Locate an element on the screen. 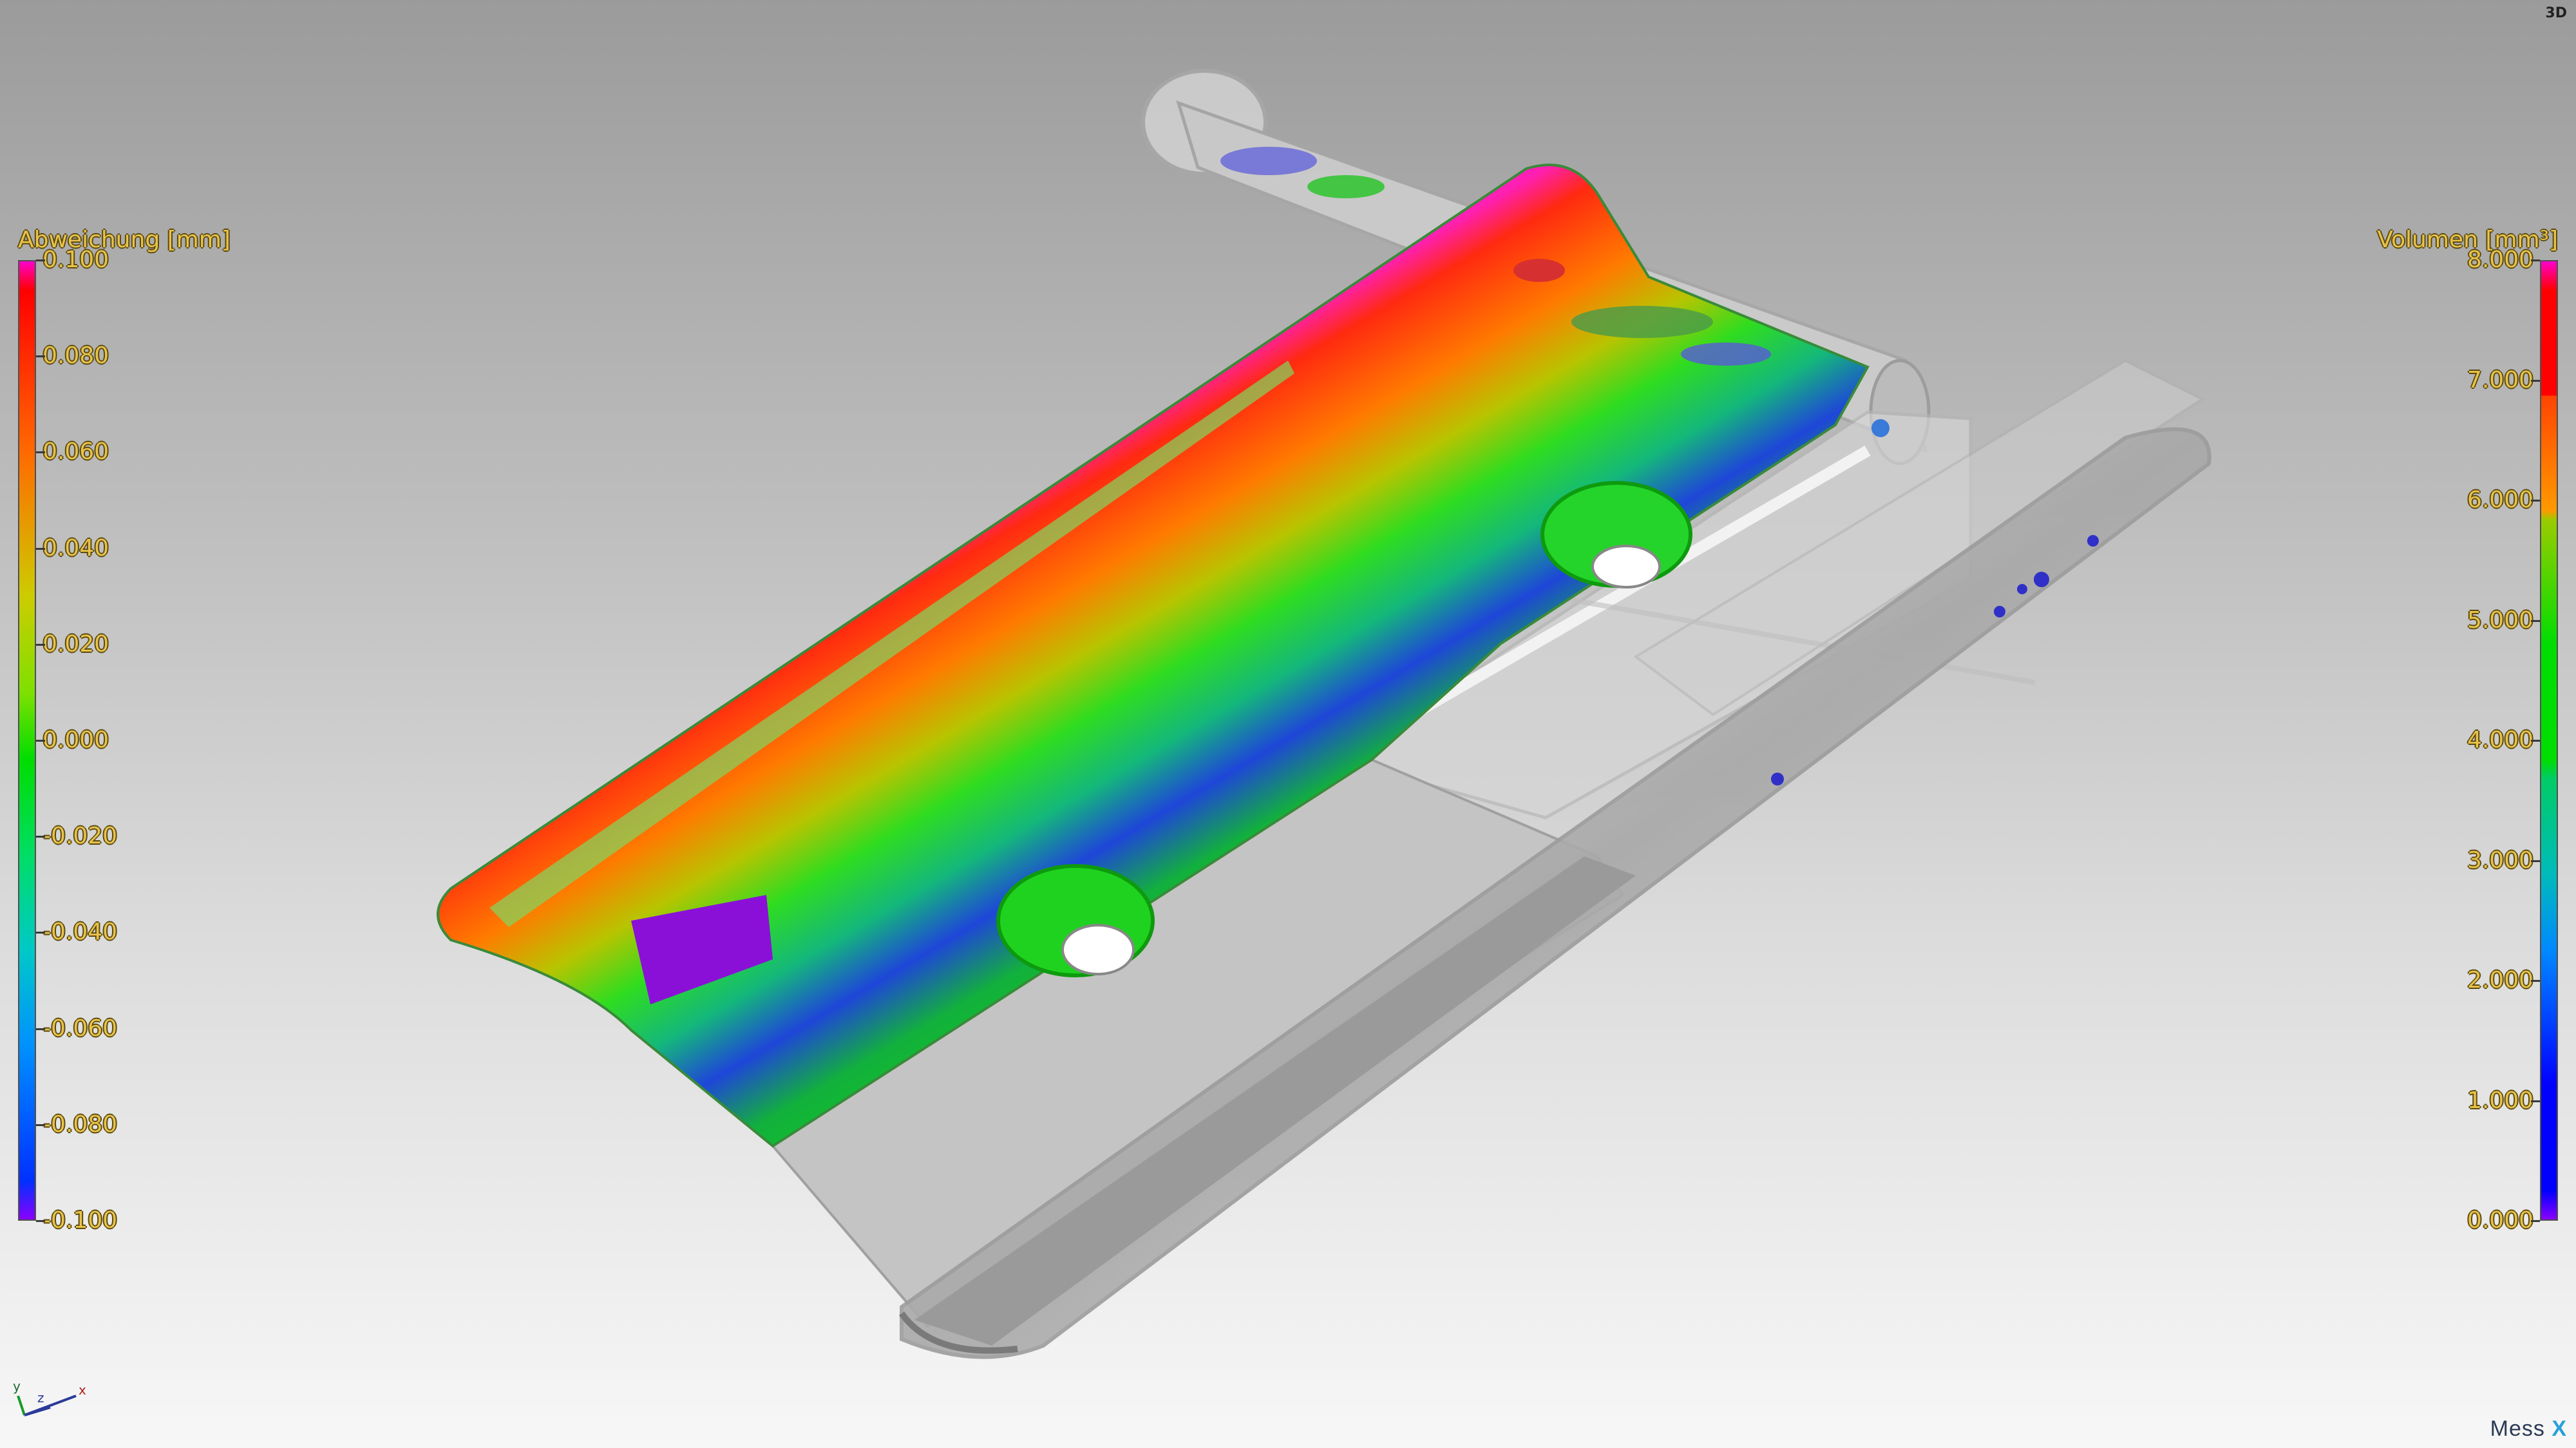  legend-volume-tick-label: 3.000 is located at coordinates (2500, 861).